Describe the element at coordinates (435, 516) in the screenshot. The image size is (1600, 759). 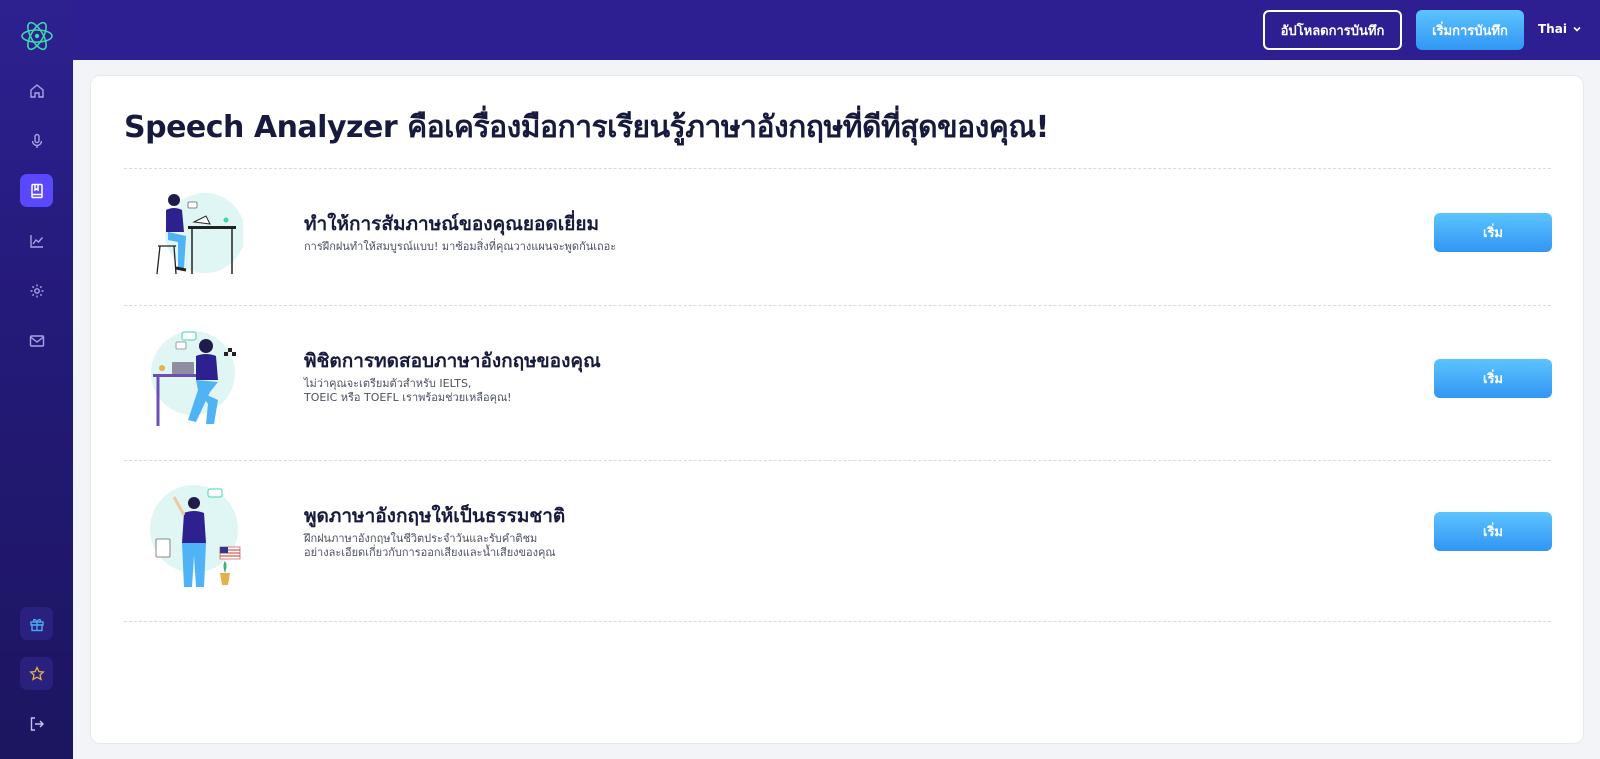
I see `row-title: พูดภาษาอังกฤษให้เป็นธรรมชาติ` at that location.